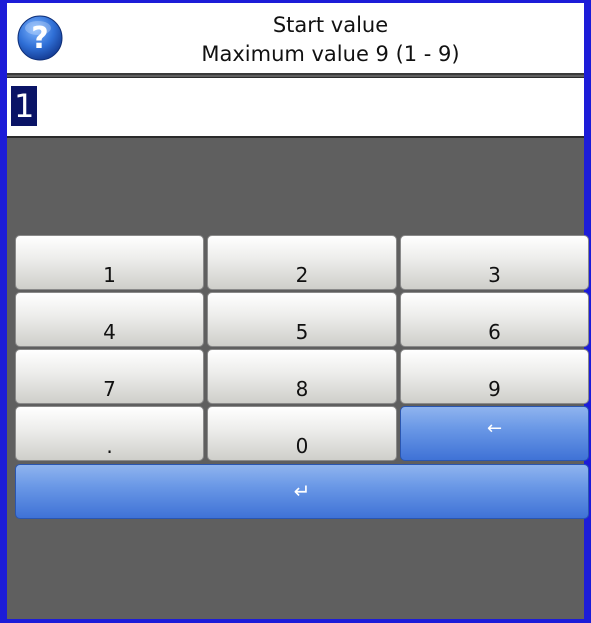 This screenshot has height=623, width=591. Describe the element at coordinates (109, 262) in the screenshot. I see `key-1: 1` at that location.